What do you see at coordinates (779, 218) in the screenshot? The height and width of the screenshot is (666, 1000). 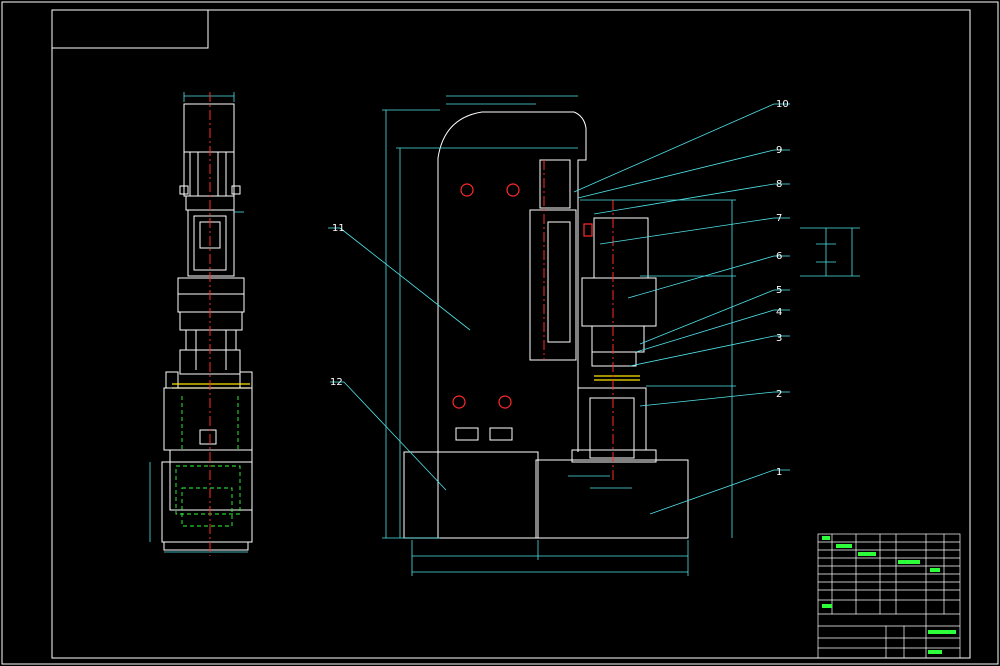 I see `part-label-7: 7` at bounding box center [779, 218].